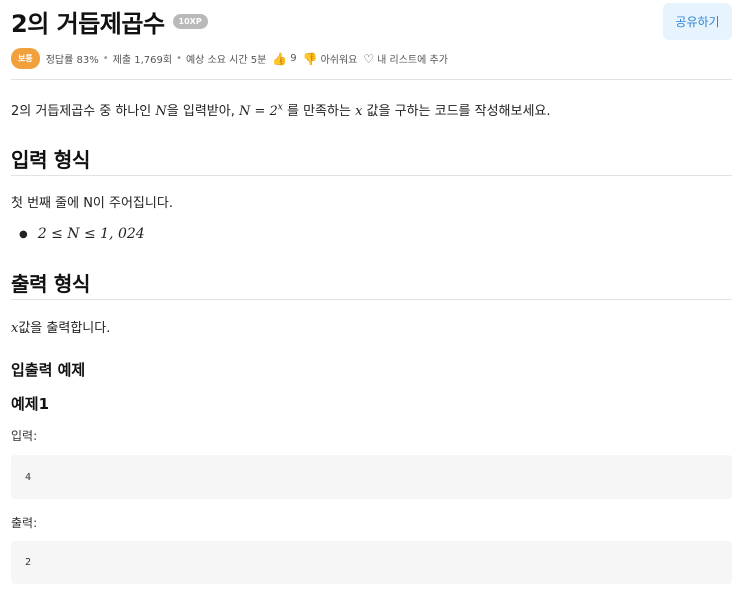  Describe the element at coordinates (88, 24) in the screenshot. I see `problem-title: 2의 거듭제곱수` at that location.